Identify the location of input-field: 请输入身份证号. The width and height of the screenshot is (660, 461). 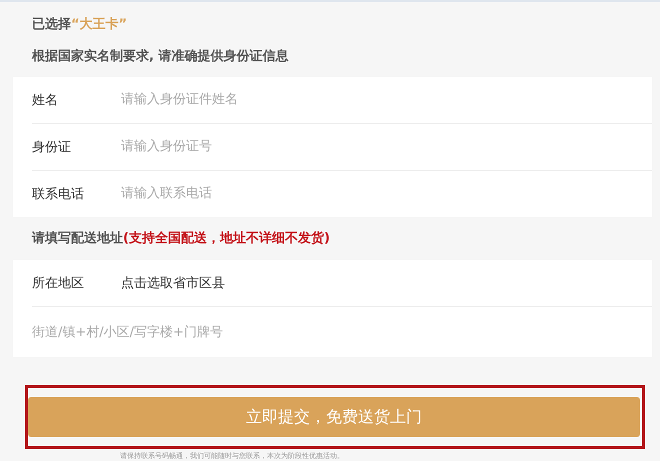
(386, 147).